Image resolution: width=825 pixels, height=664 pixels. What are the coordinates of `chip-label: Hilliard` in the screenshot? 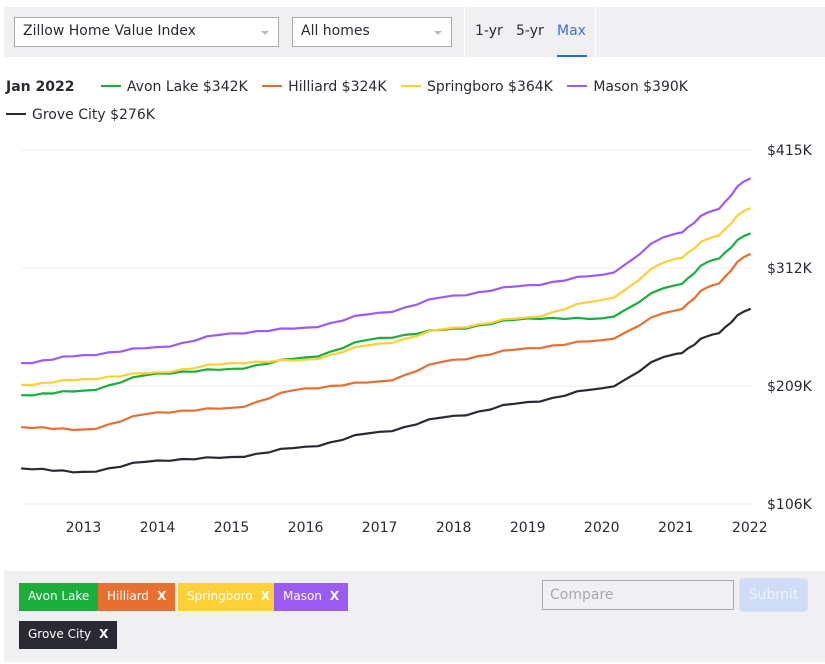 It's located at (128, 596).